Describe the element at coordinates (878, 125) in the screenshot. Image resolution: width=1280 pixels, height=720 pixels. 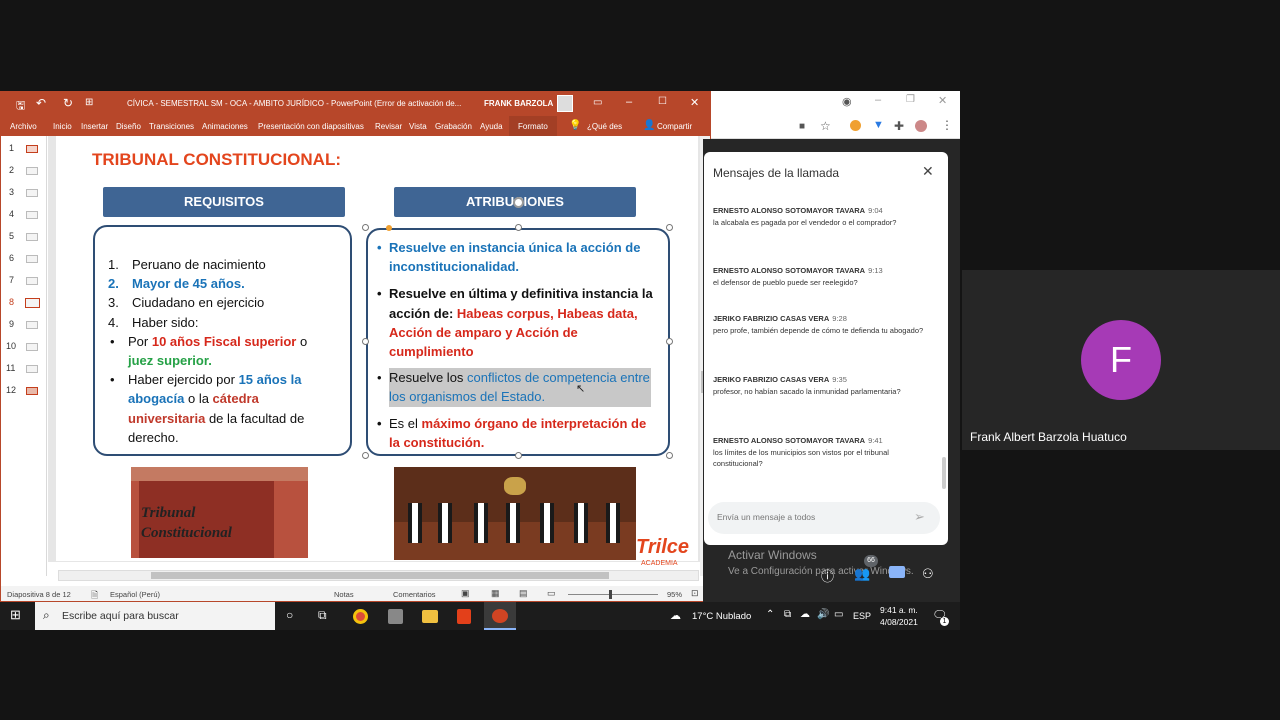
I see `extension-icon: ▼` at that location.